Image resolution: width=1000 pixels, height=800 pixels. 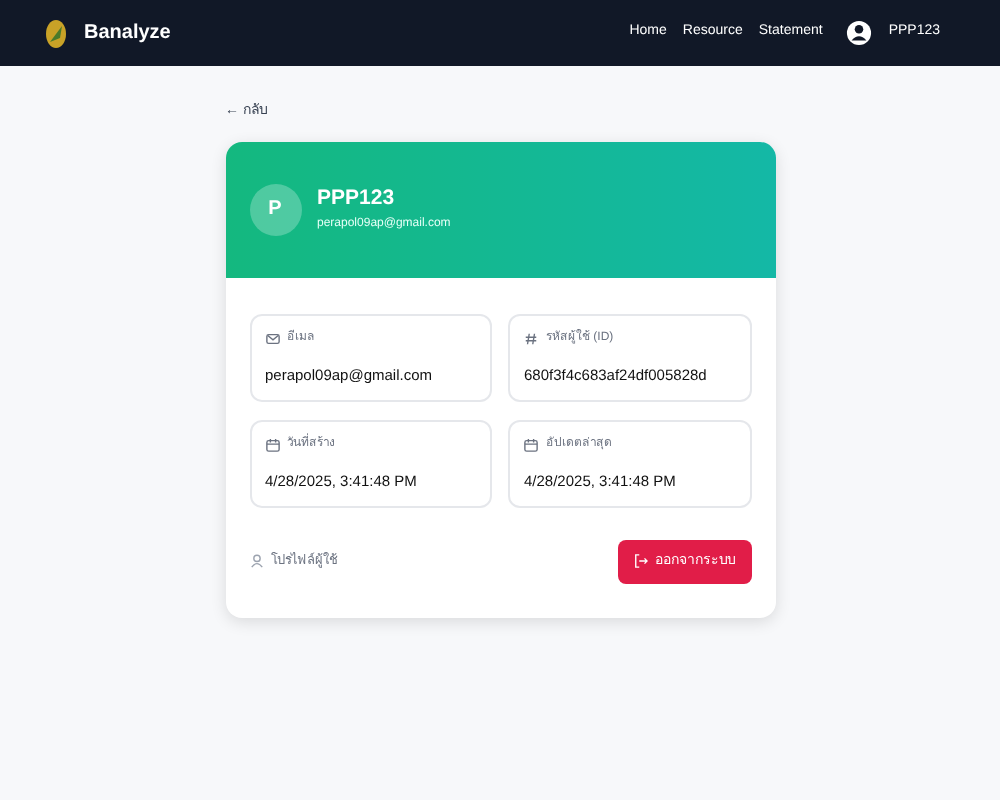 What do you see at coordinates (531, 338) in the screenshot?
I see `hash-icon` at bounding box center [531, 338].